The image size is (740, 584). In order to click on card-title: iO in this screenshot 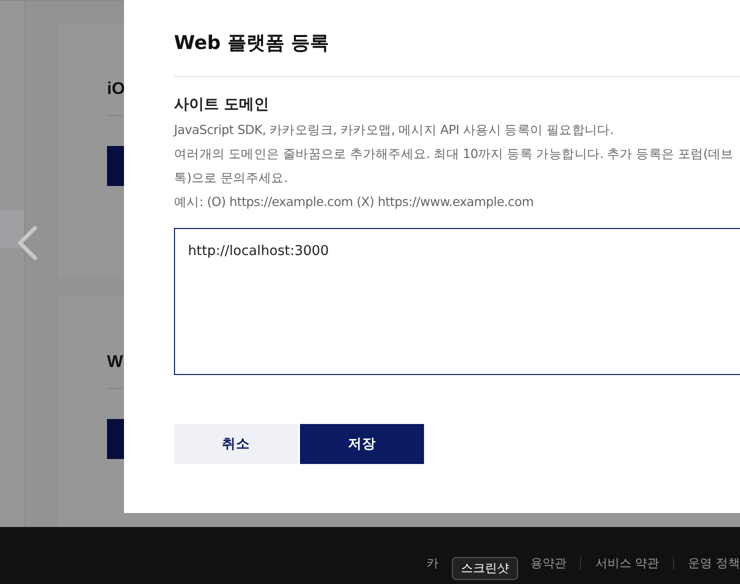, I will do `click(116, 89)`.